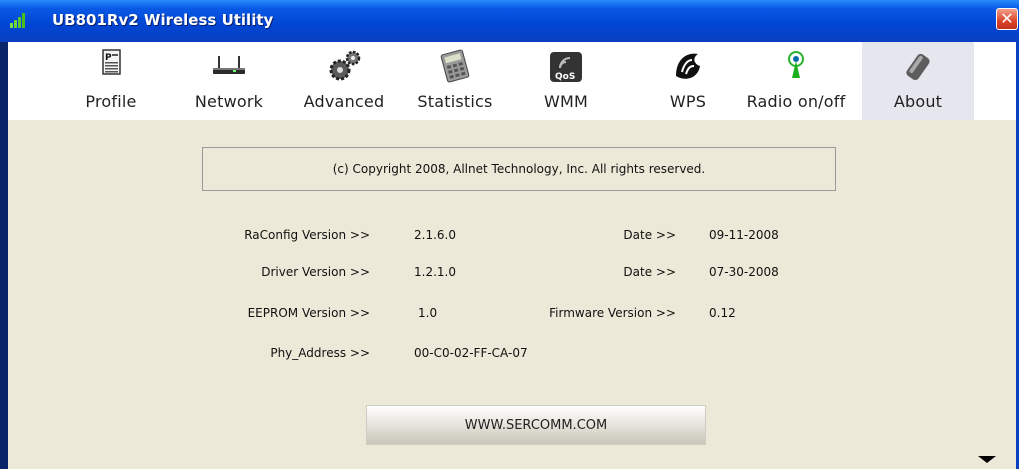 This screenshot has width=1019, height=469. I want to click on svg-text: P, so click(108, 58).